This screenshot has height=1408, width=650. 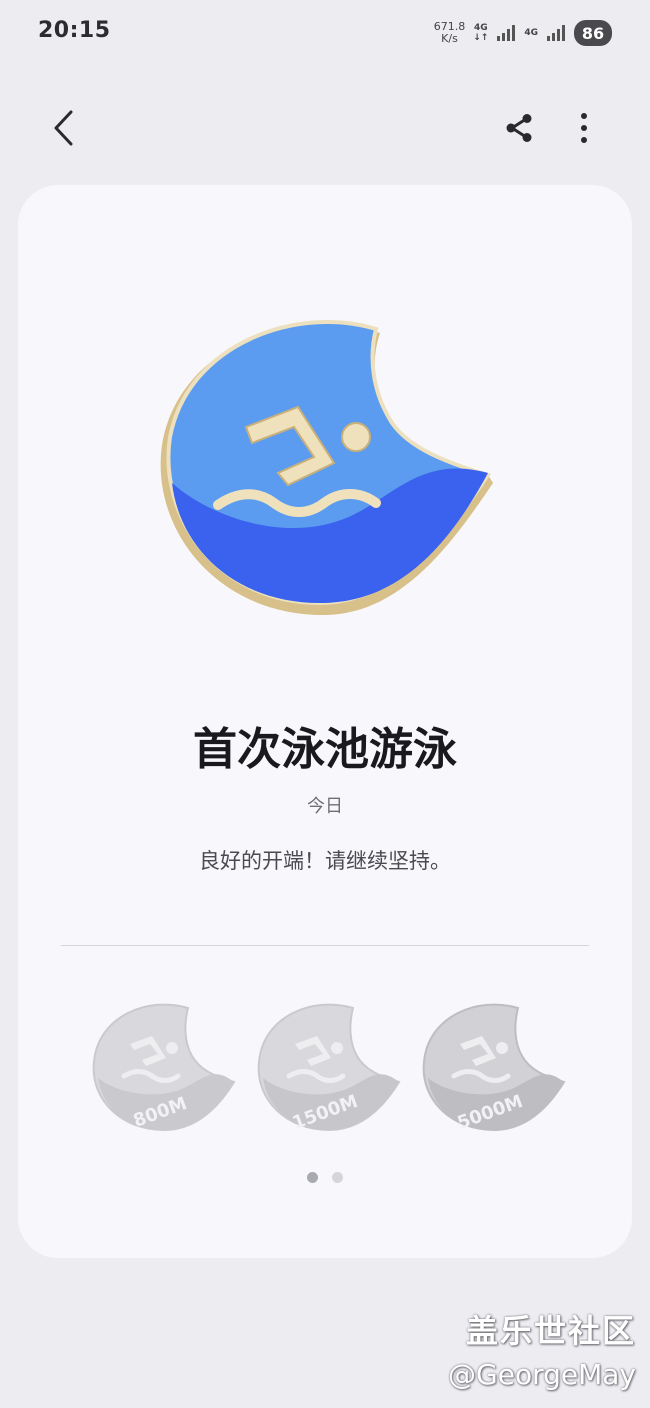 What do you see at coordinates (325, 127) in the screenshot?
I see `top-app-bar` at bounding box center [325, 127].